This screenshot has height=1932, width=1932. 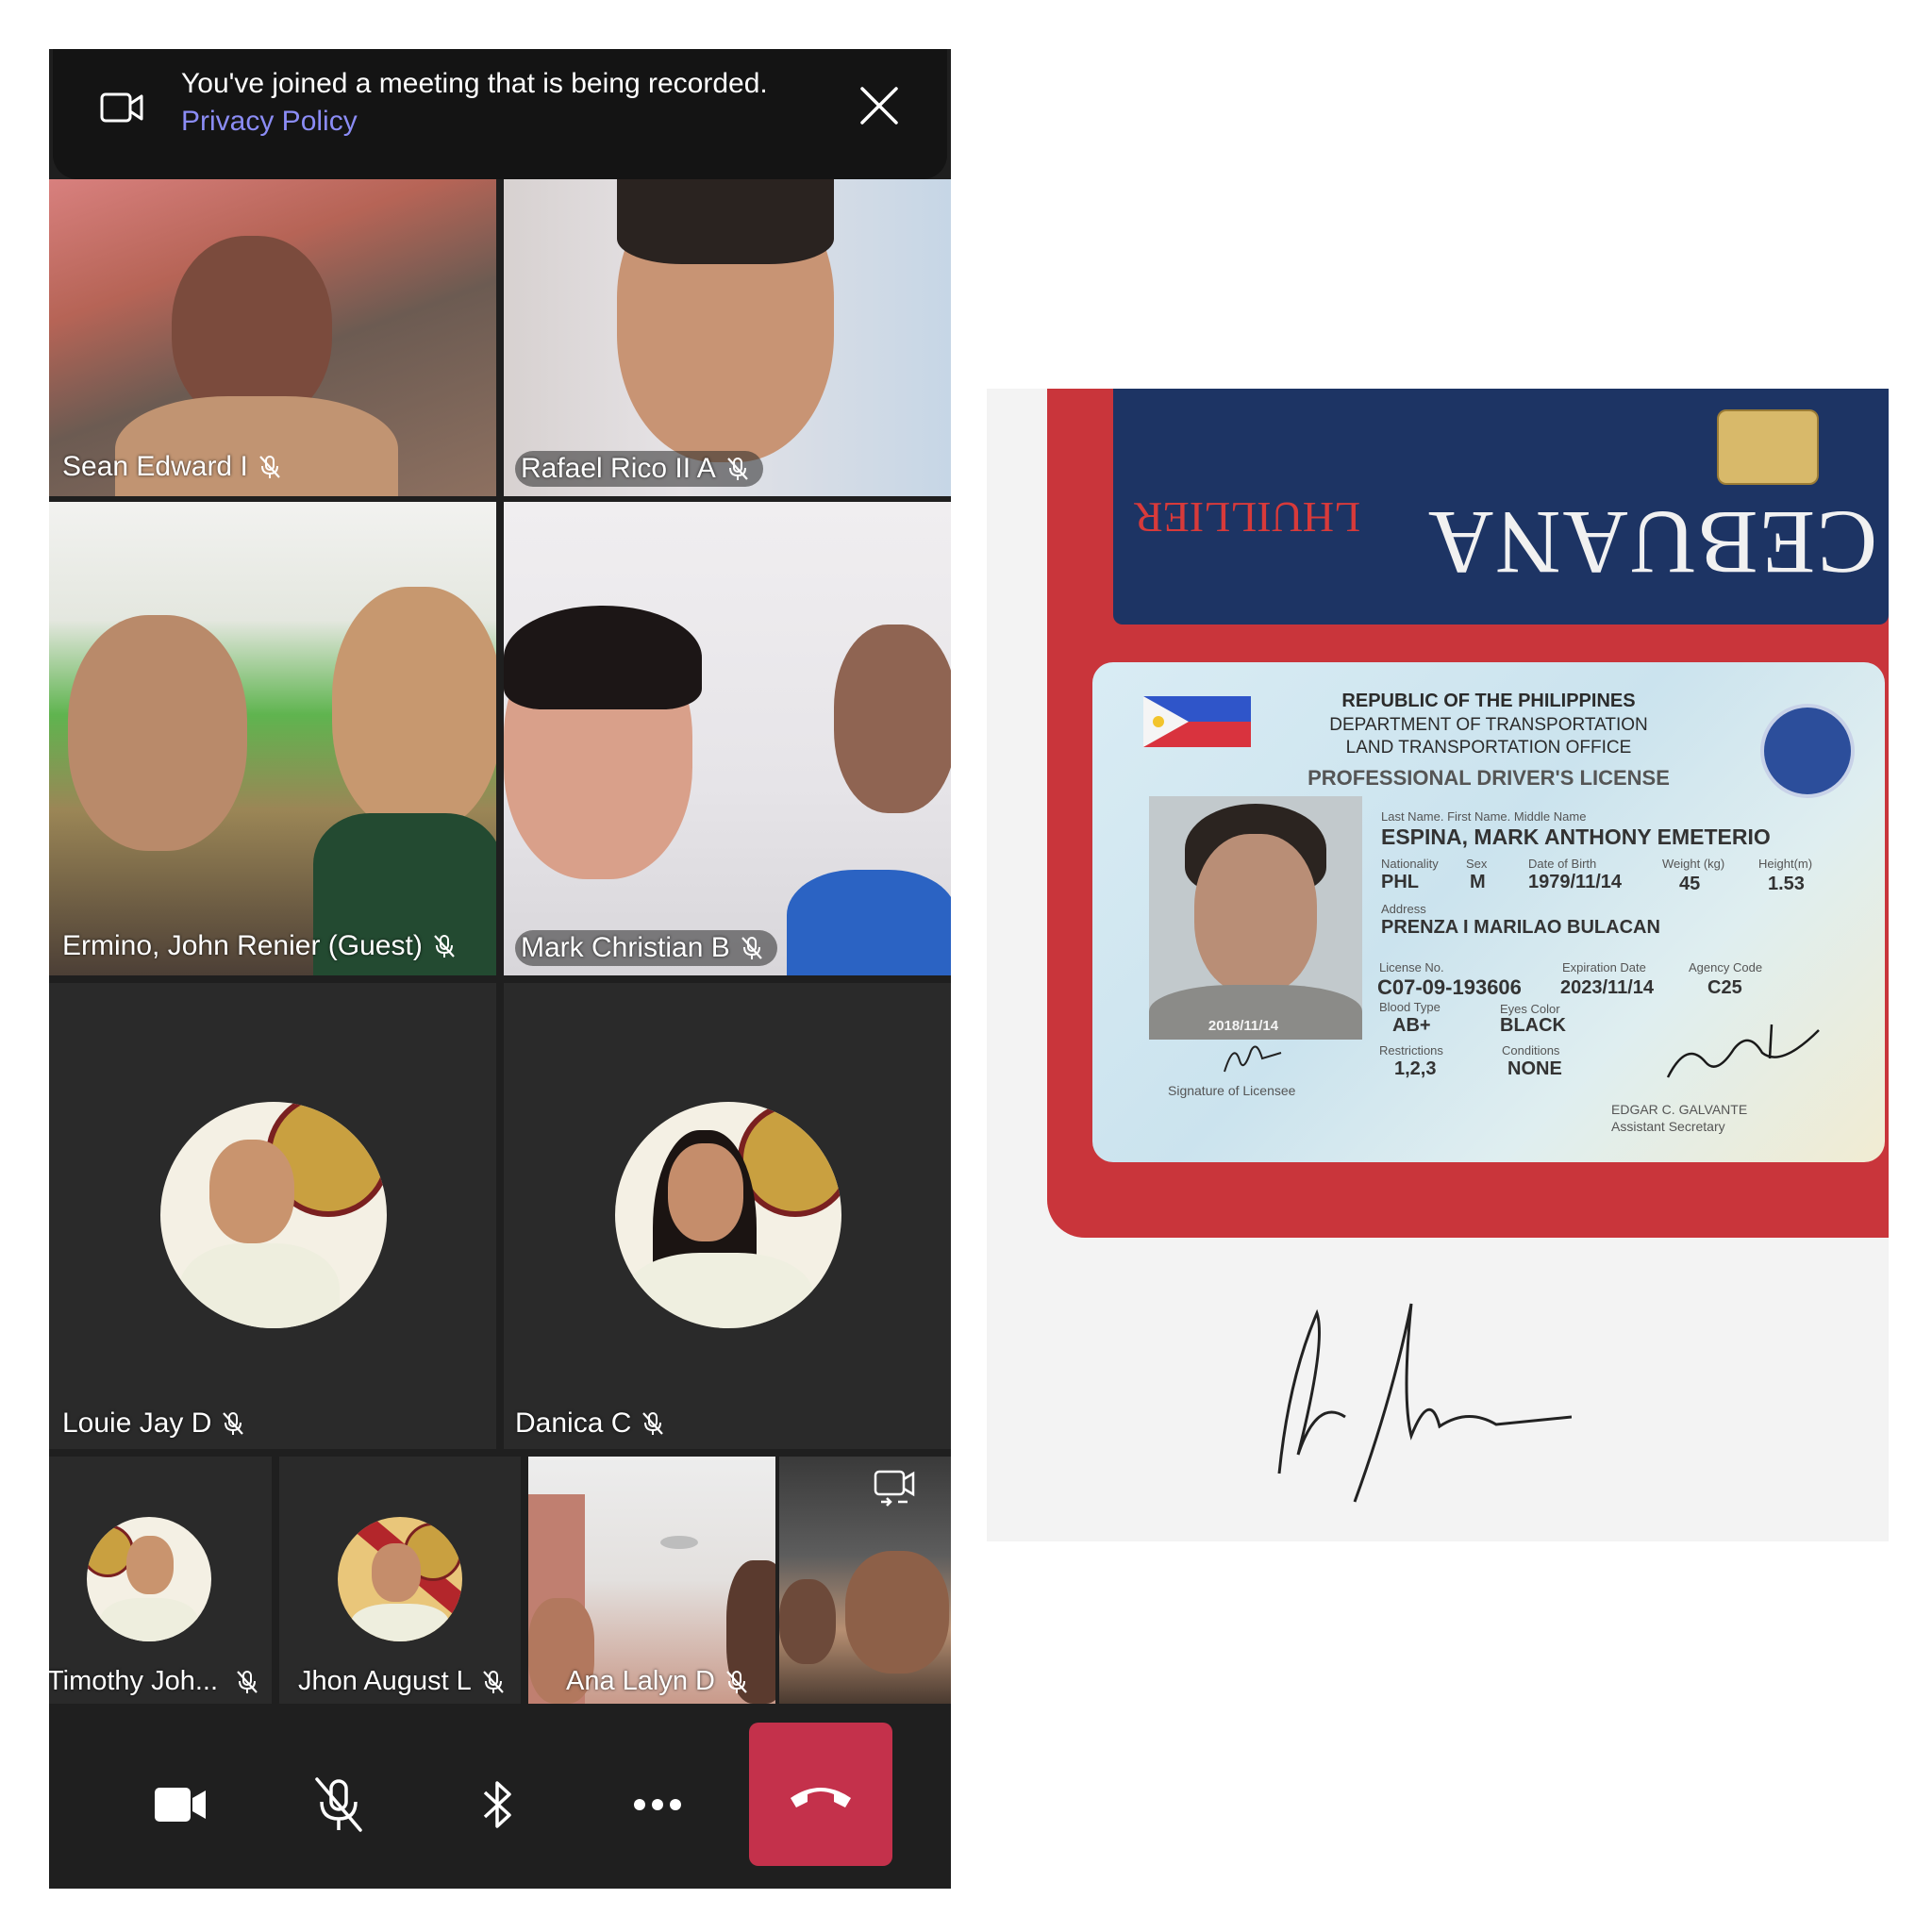 I want to click on participant-tile: Rafael Rico II A, so click(x=728, y=337).